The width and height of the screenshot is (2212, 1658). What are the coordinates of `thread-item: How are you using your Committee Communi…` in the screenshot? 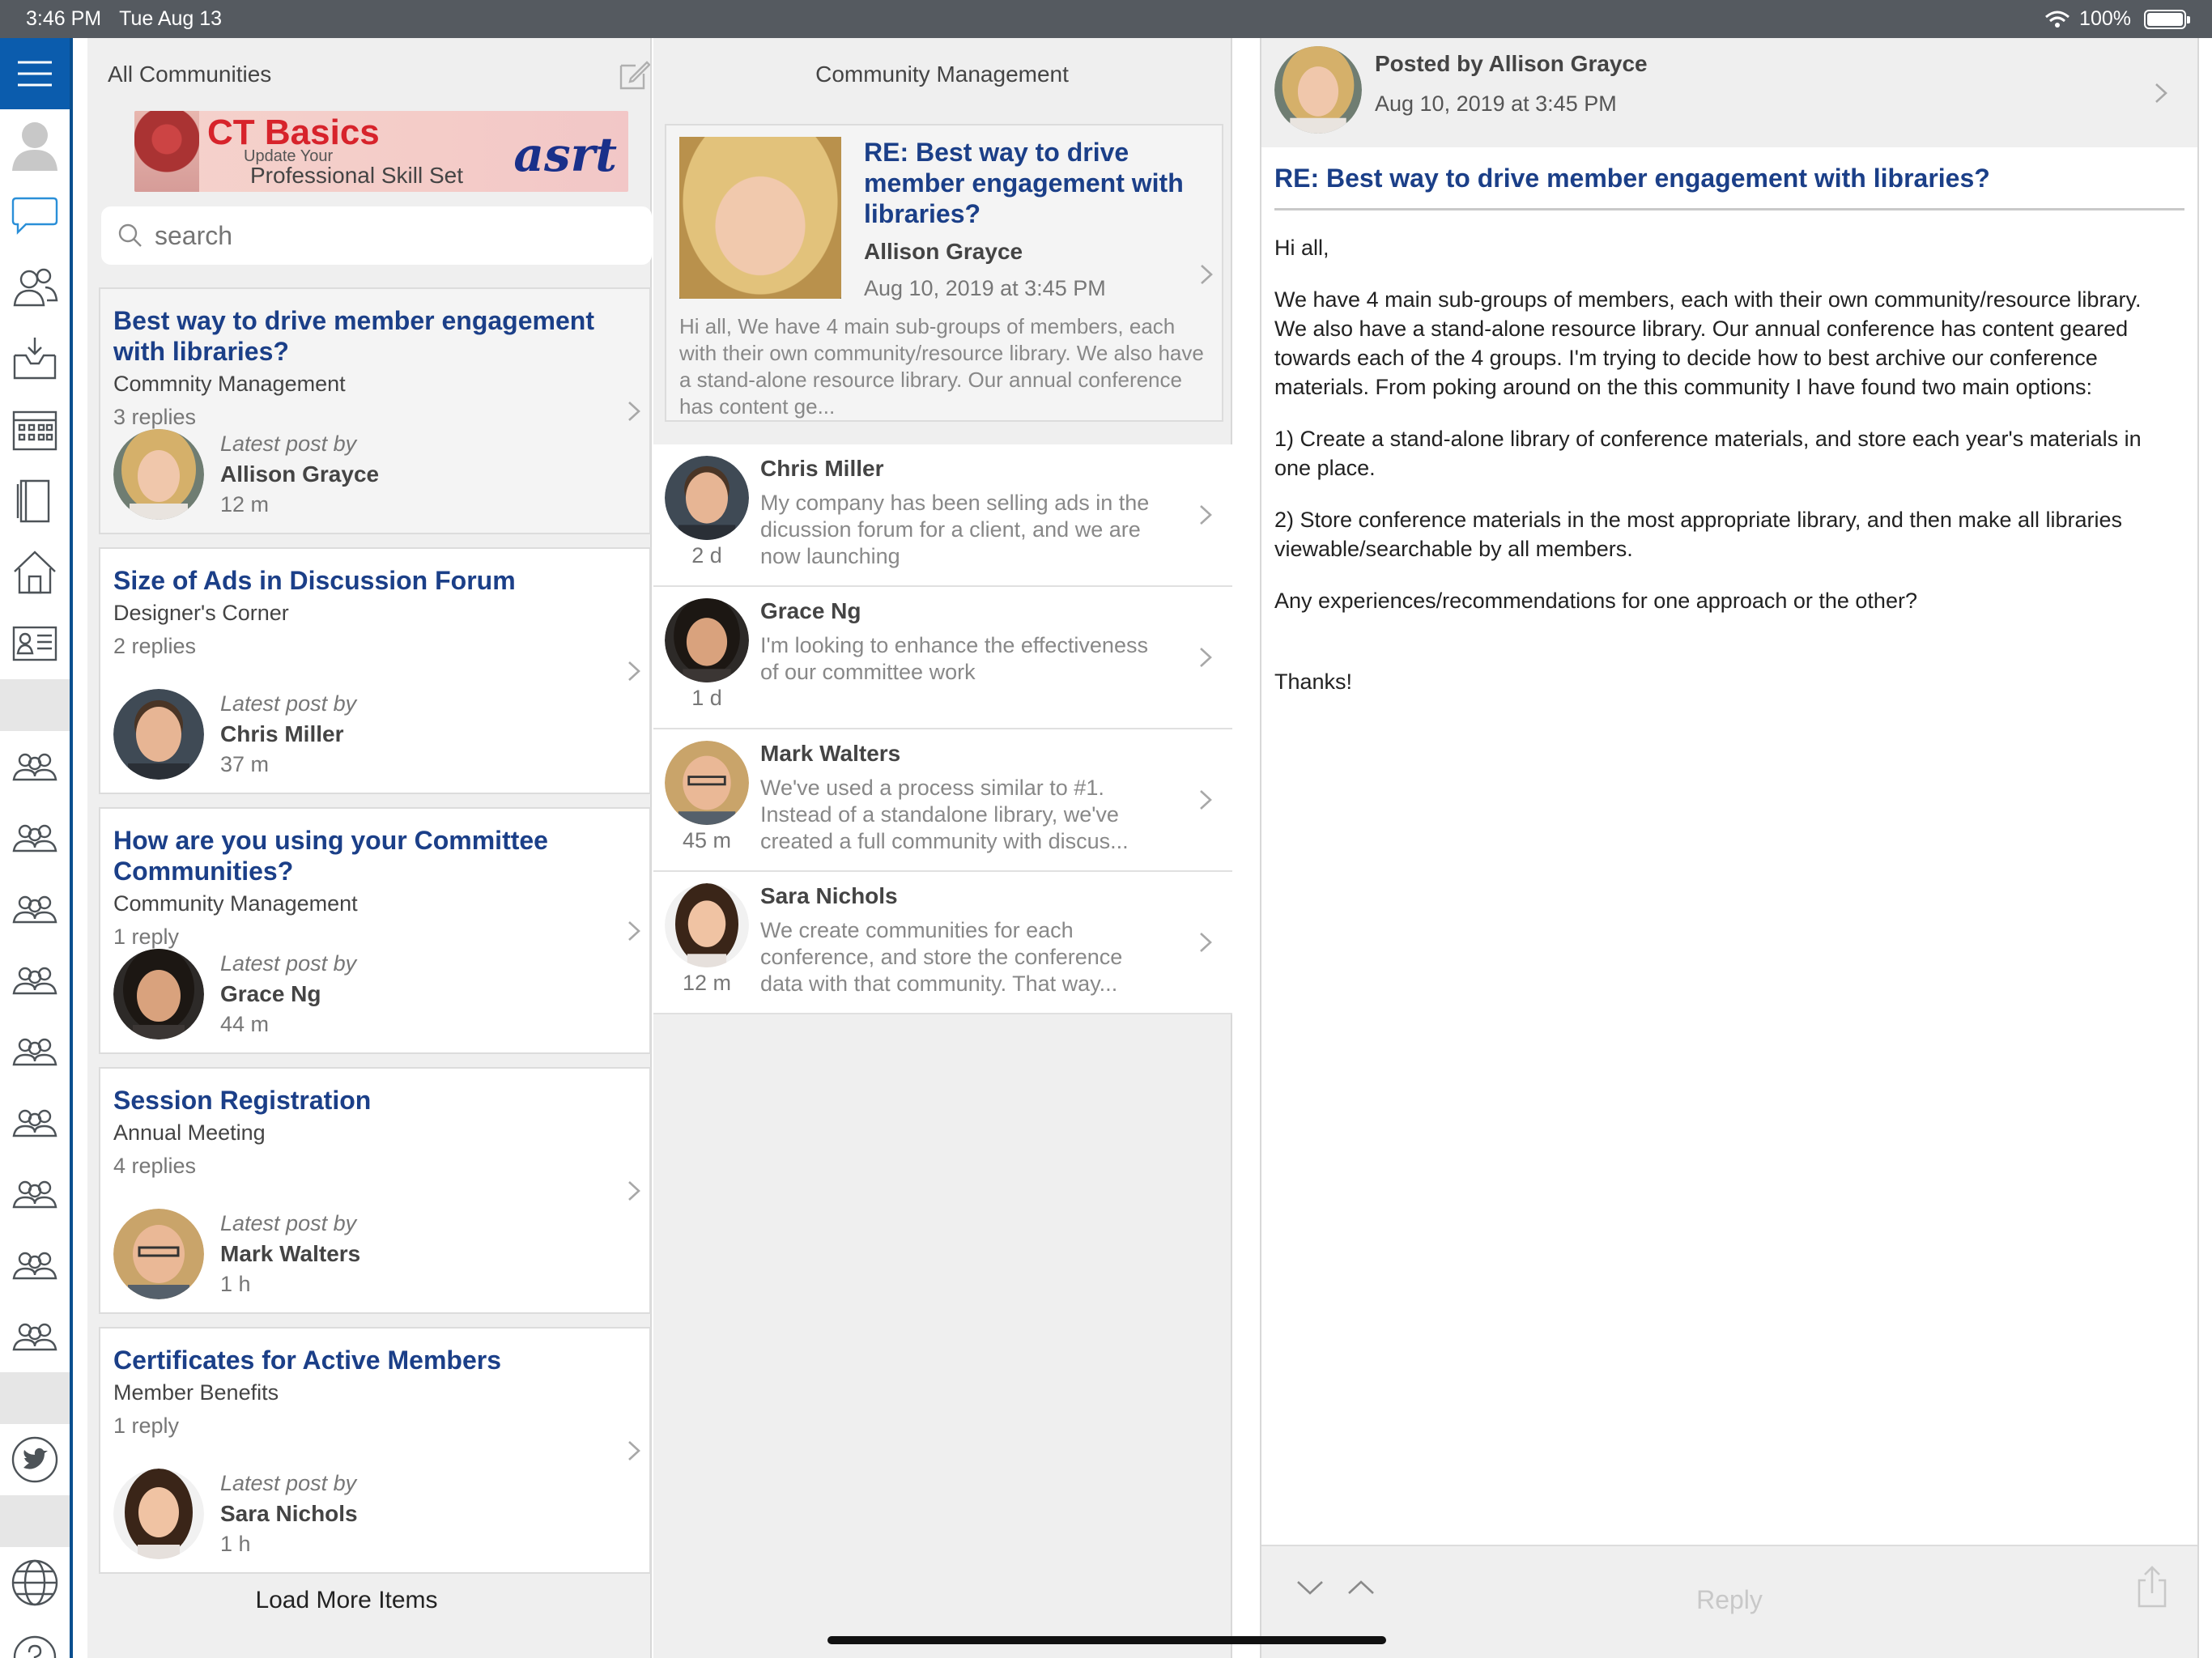 It's located at (375, 930).